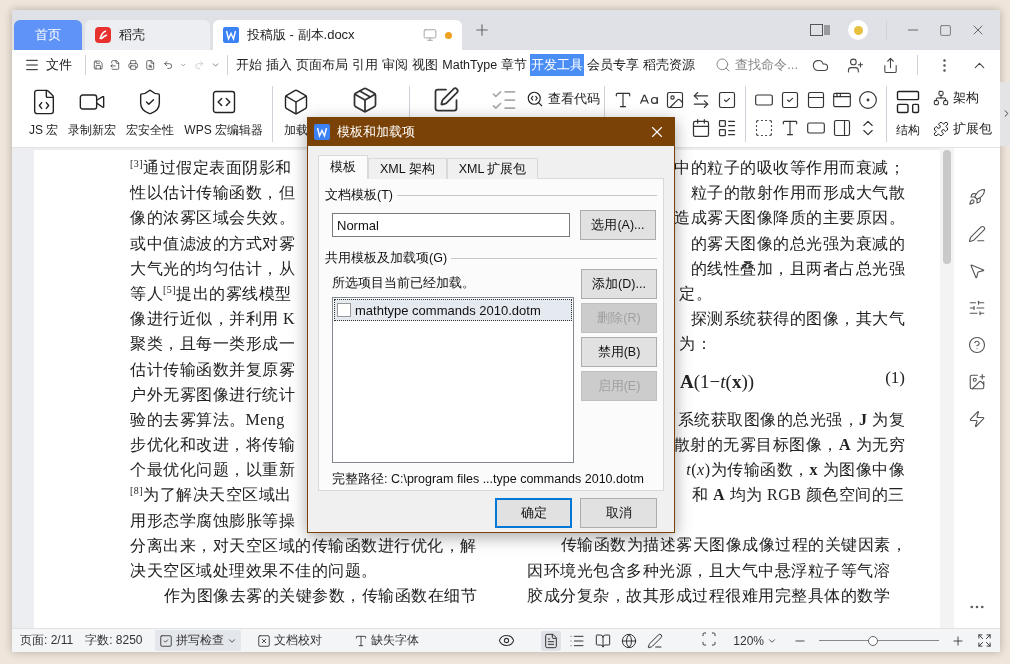 This screenshot has width=1010, height=664. I want to click on file-menu: 文件, so click(51, 65).